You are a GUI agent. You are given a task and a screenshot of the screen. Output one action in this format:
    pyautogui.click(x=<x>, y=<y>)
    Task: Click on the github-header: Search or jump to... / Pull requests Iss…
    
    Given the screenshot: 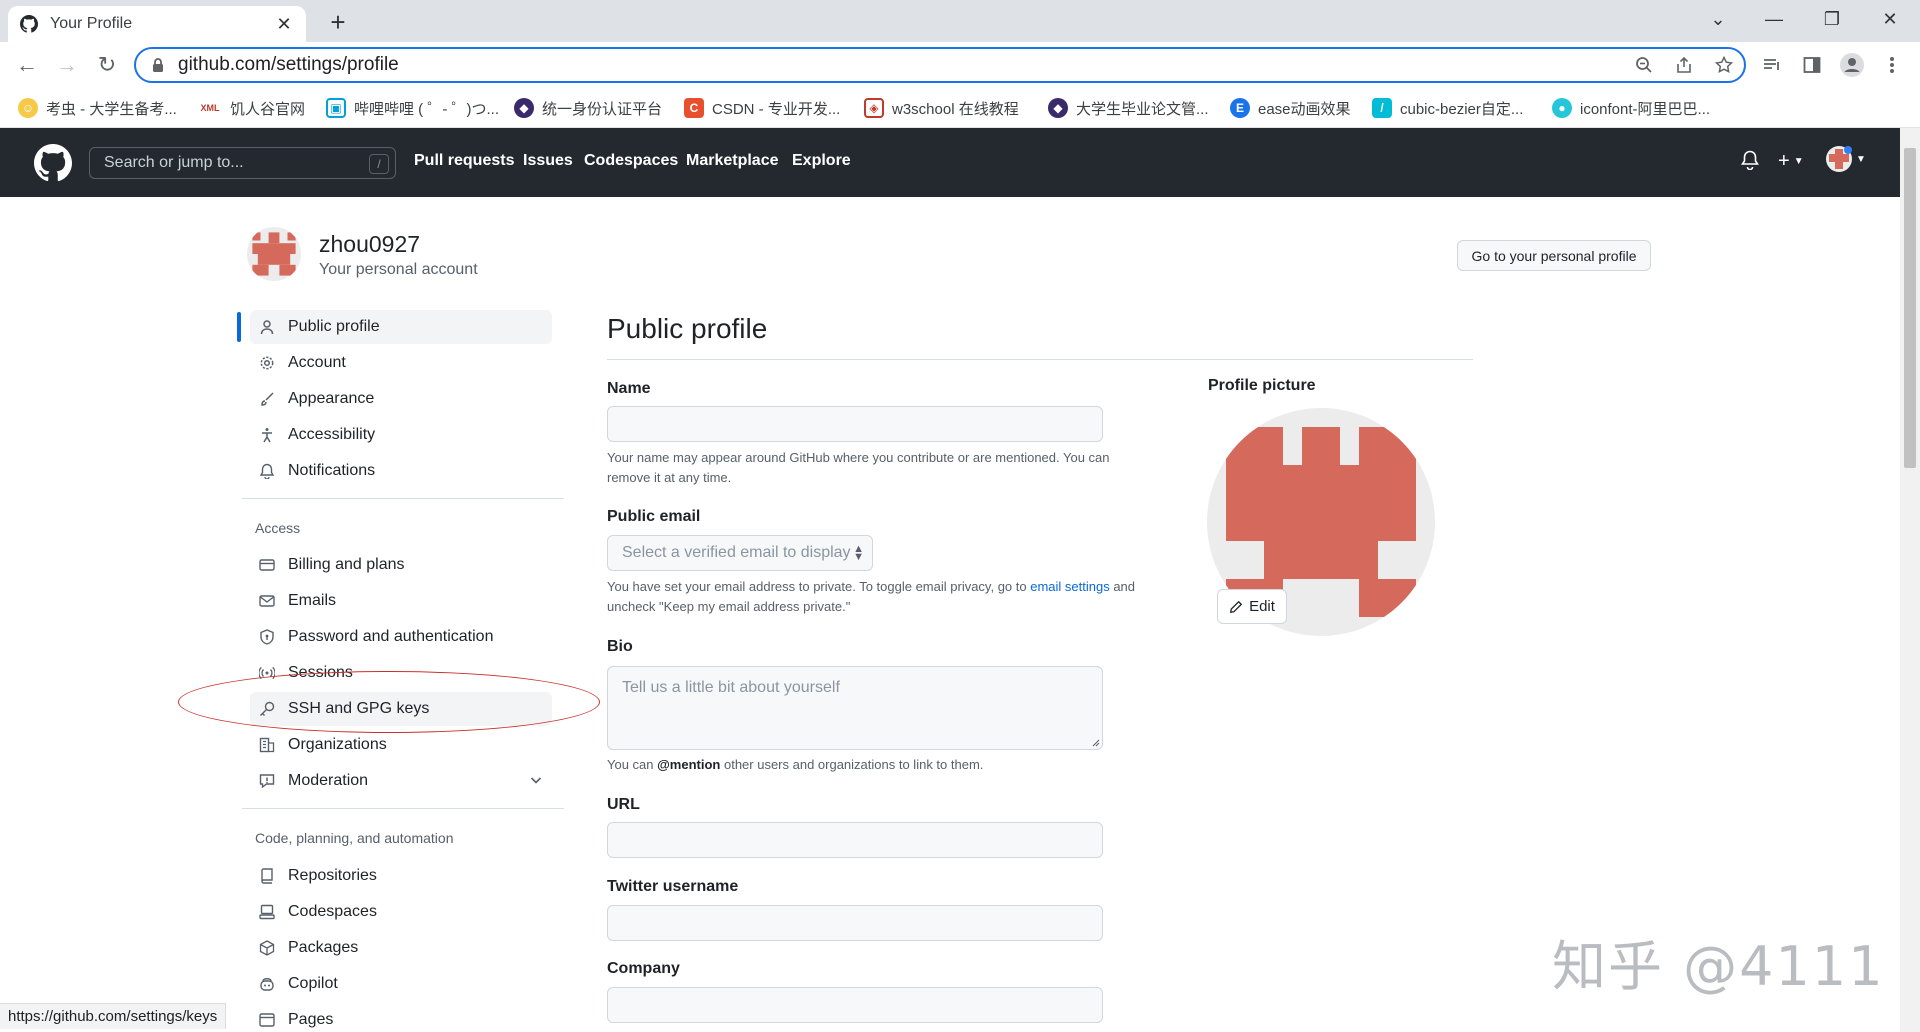 What is the action you would take?
    pyautogui.click(x=950, y=162)
    